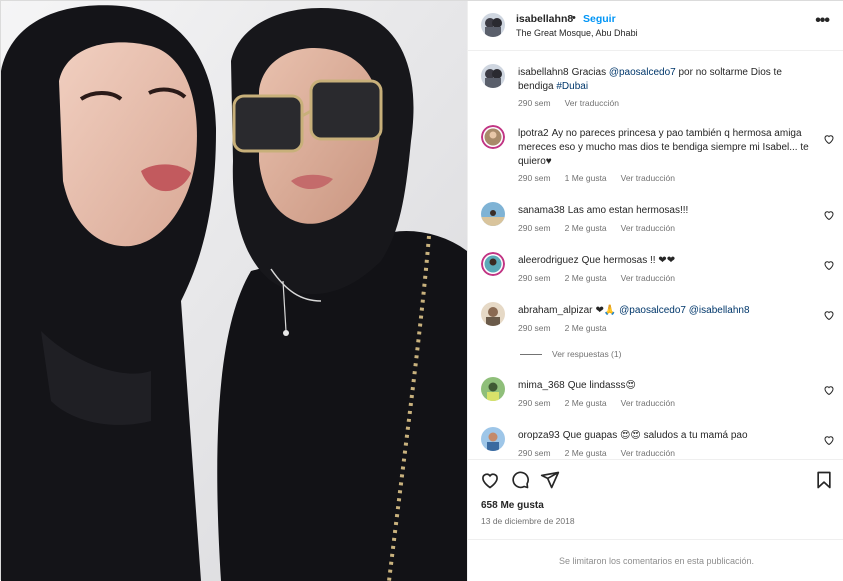 The image size is (843, 581). What do you see at coordinates (539, 435) in the screenshot?
I see `comment-username: oropza93` at bounding box center [539, 435].